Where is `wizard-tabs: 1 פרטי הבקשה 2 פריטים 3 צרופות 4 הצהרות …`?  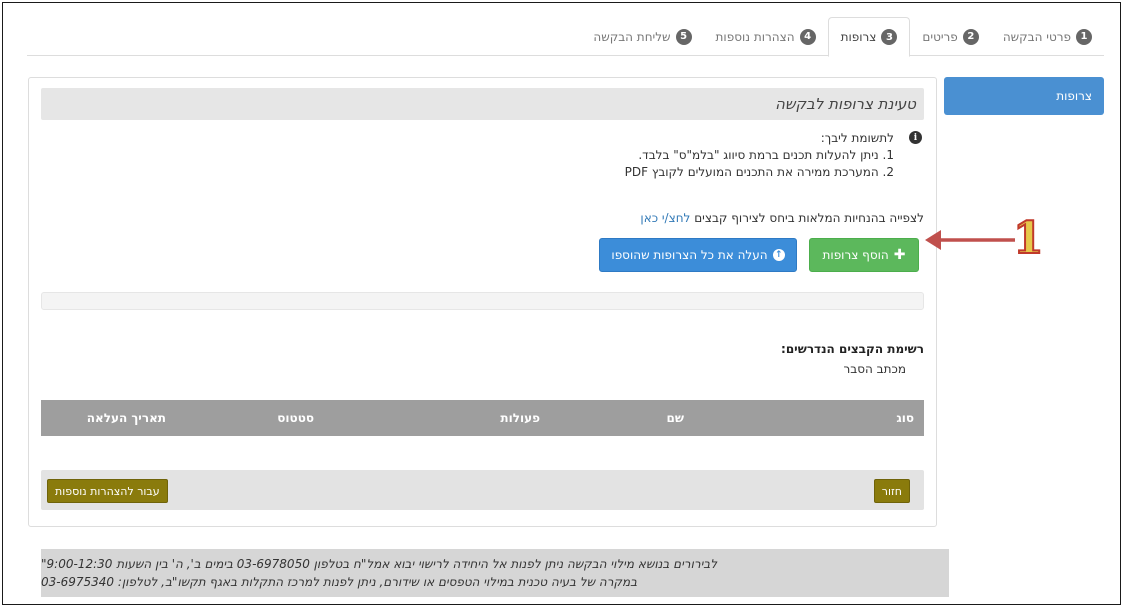 wizard-tabs: 1 פרטי הבקשה 2 פריטים 3 צרופות 4 הצהרות … is located at coordinates (565, 37).